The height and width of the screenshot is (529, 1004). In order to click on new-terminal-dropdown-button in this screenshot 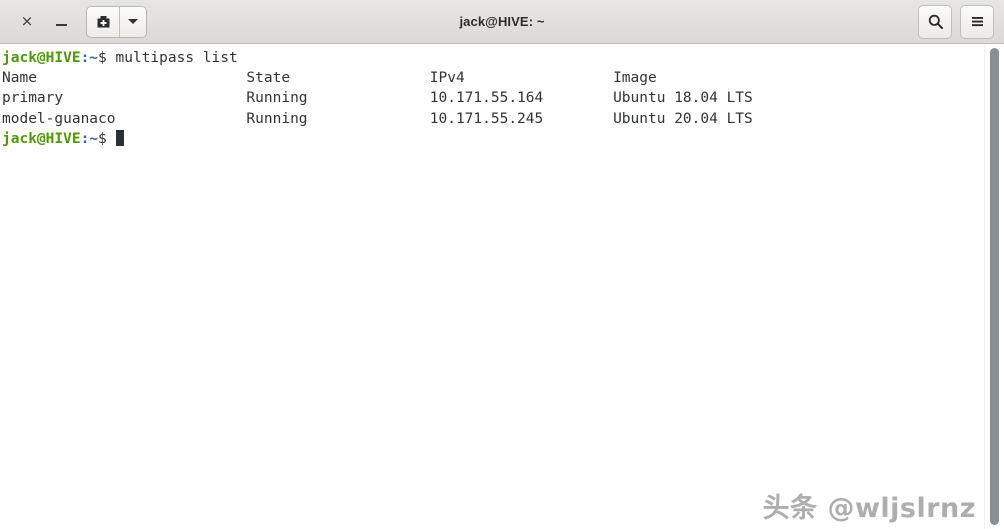, I will do `click(133, 22)`.